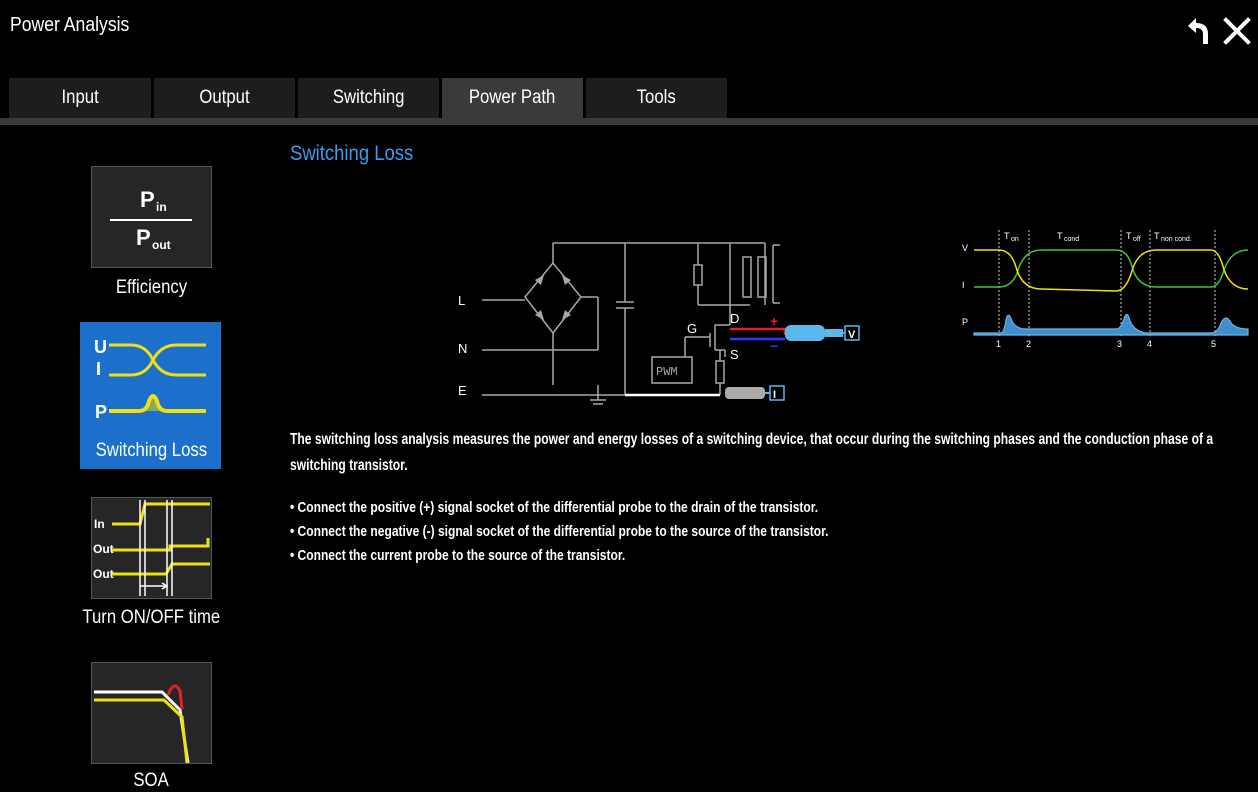  Describe the element at coordinates (659, 323) in the screenshot. I see `circuit-diagram: L N E G D S PWM + − V I` at that location.